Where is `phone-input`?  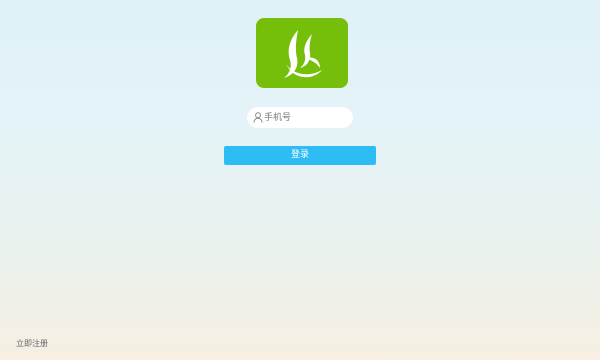 phone-input is located at coordinates (306, 117).